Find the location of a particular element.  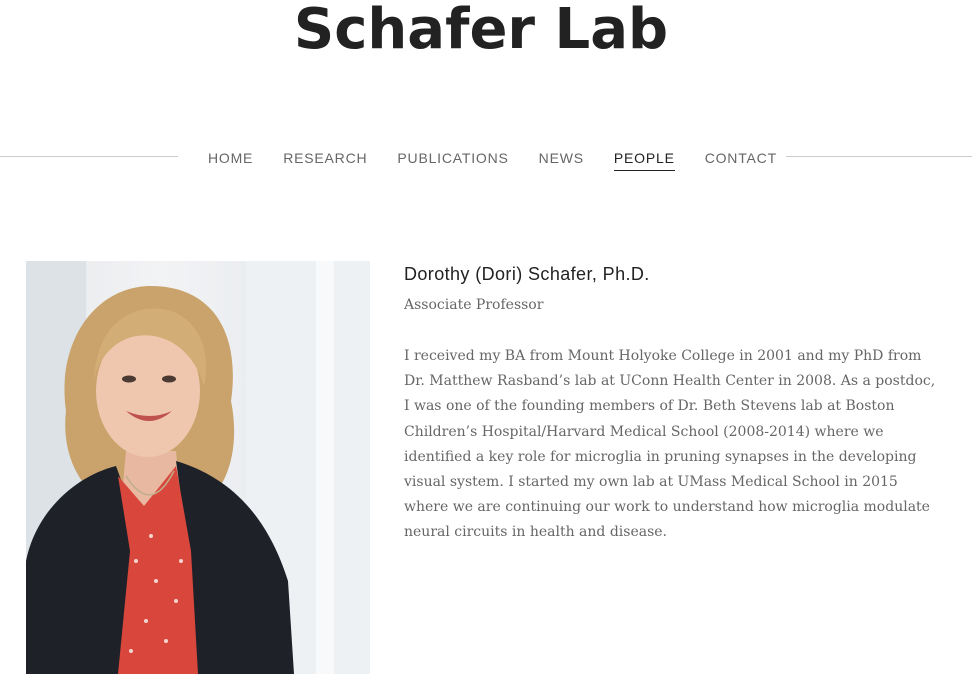

nav-publications: PUBLICATIONS is located at coordinates (452, 158).